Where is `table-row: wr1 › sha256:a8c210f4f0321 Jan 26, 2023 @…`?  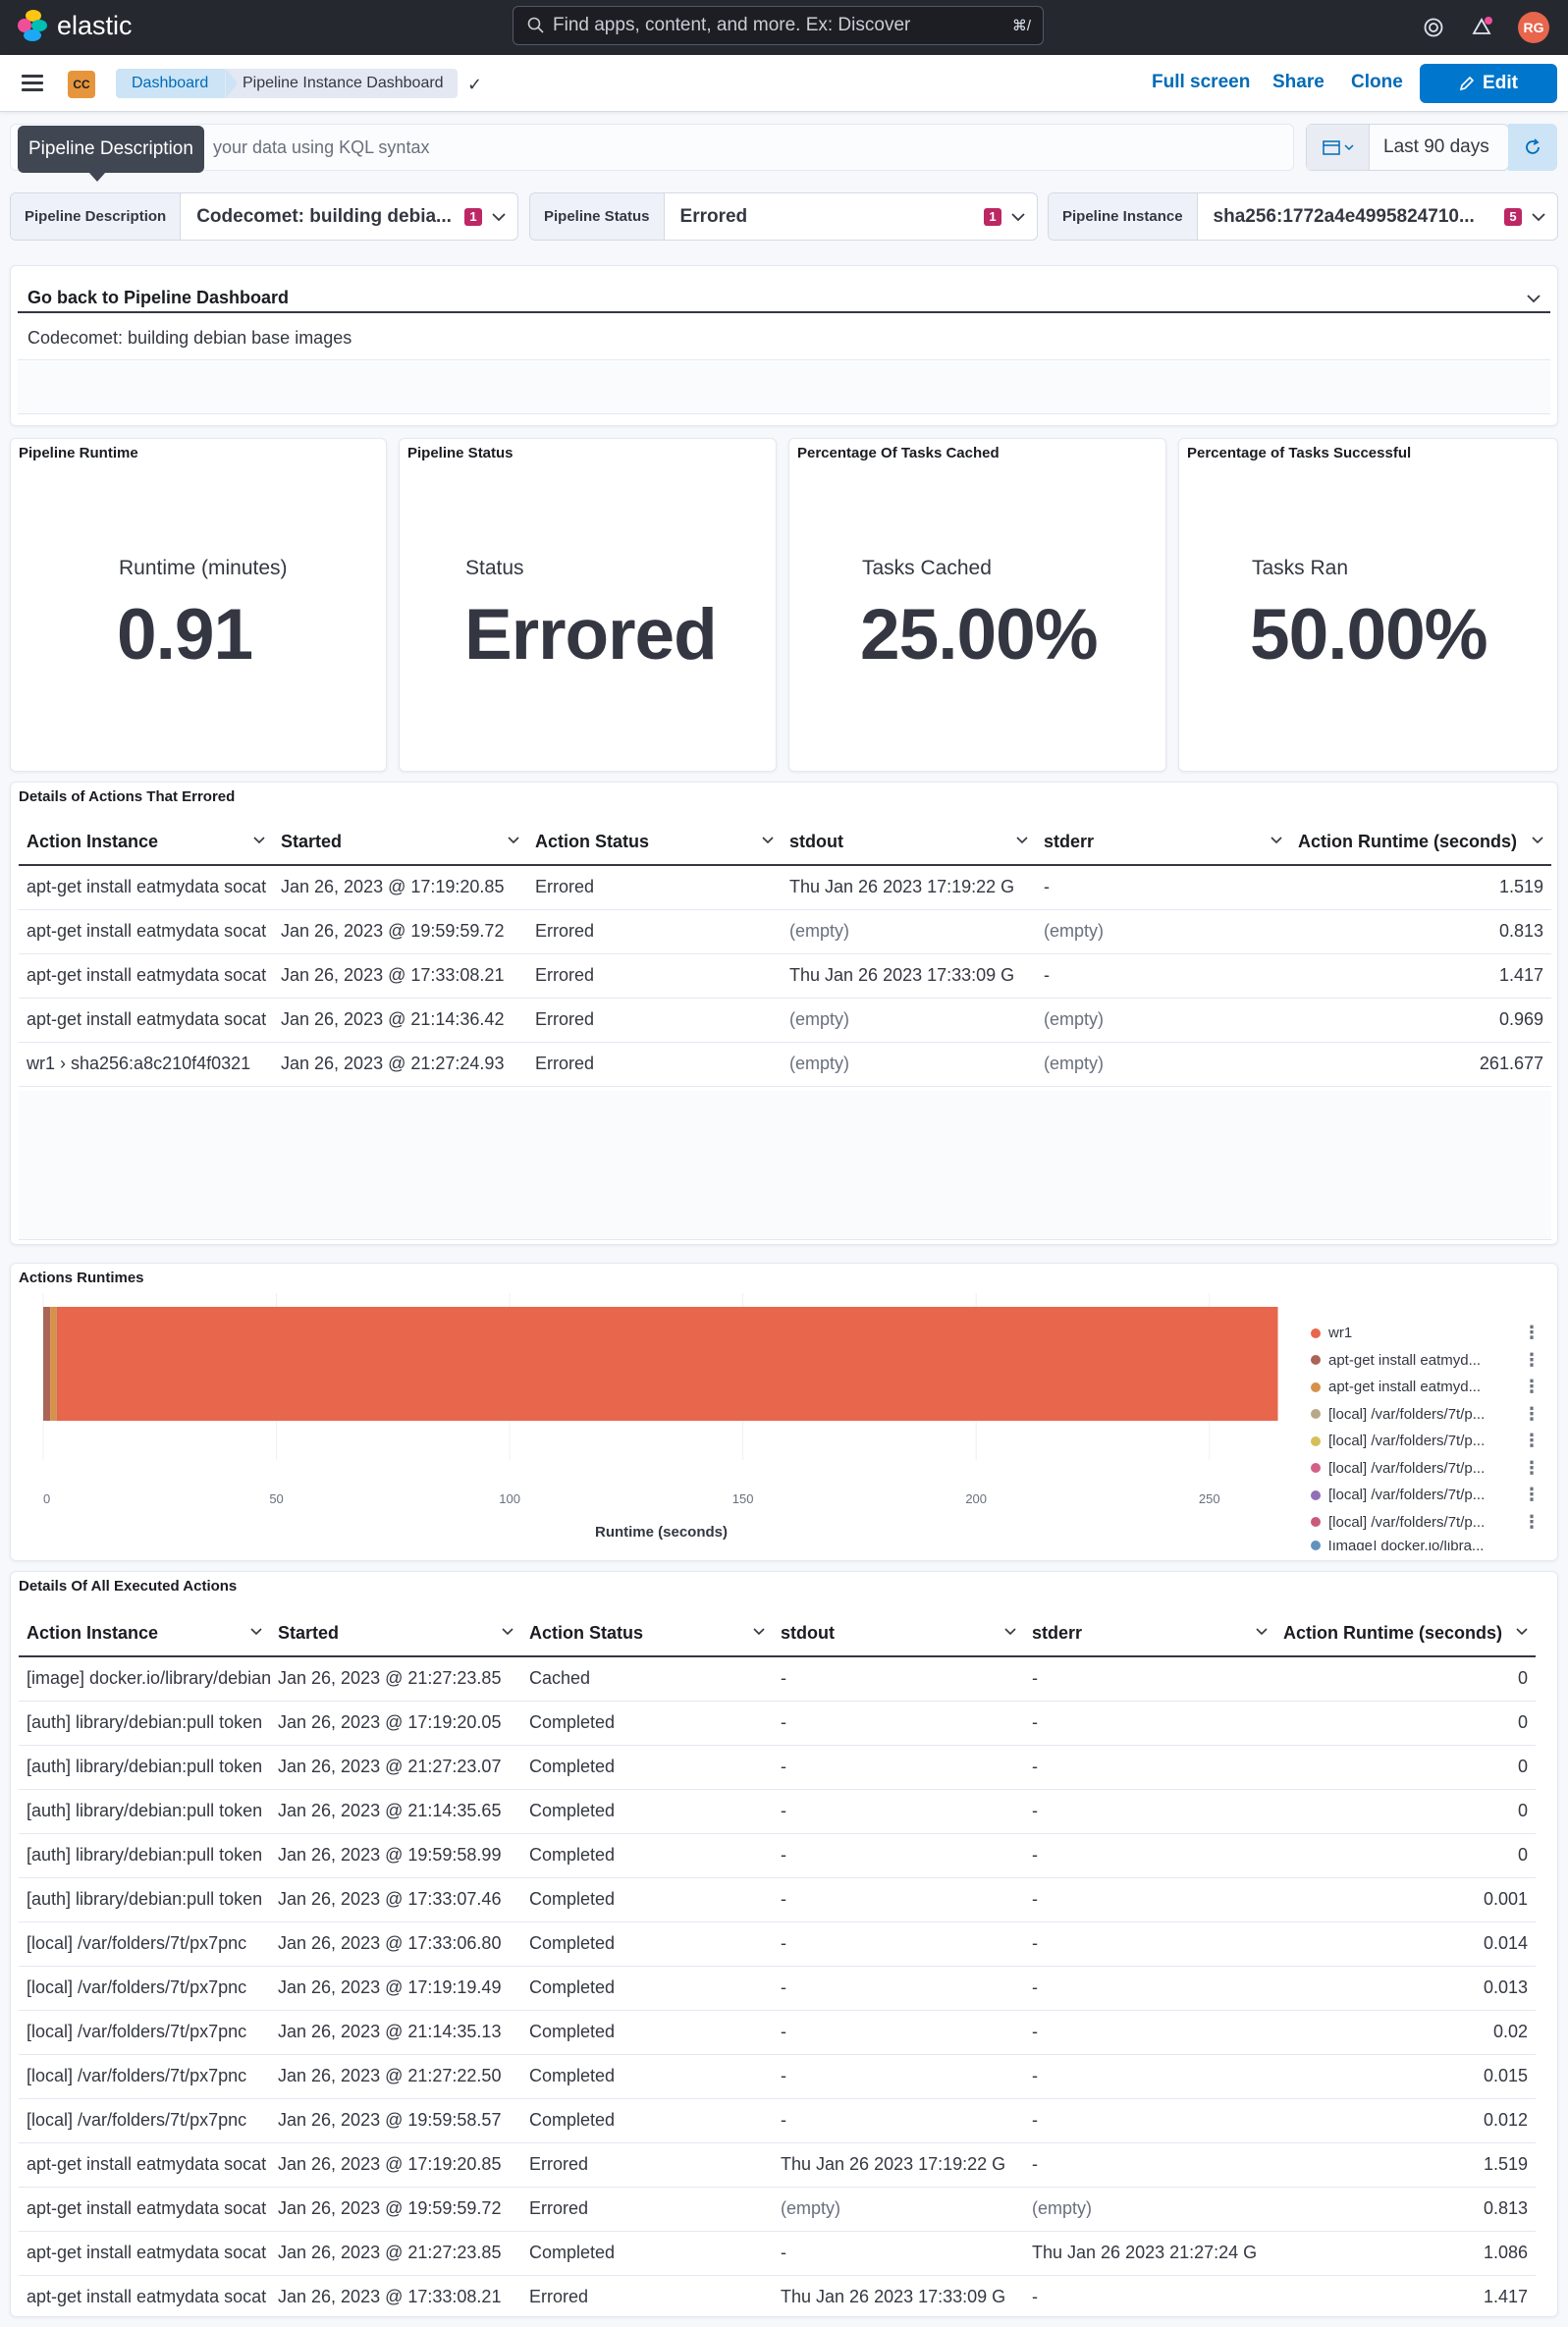 table-row: wr1 › sha256:a8c210f4f0321 Jan 26, 2023 @… is located at coordinates (785, 1064).